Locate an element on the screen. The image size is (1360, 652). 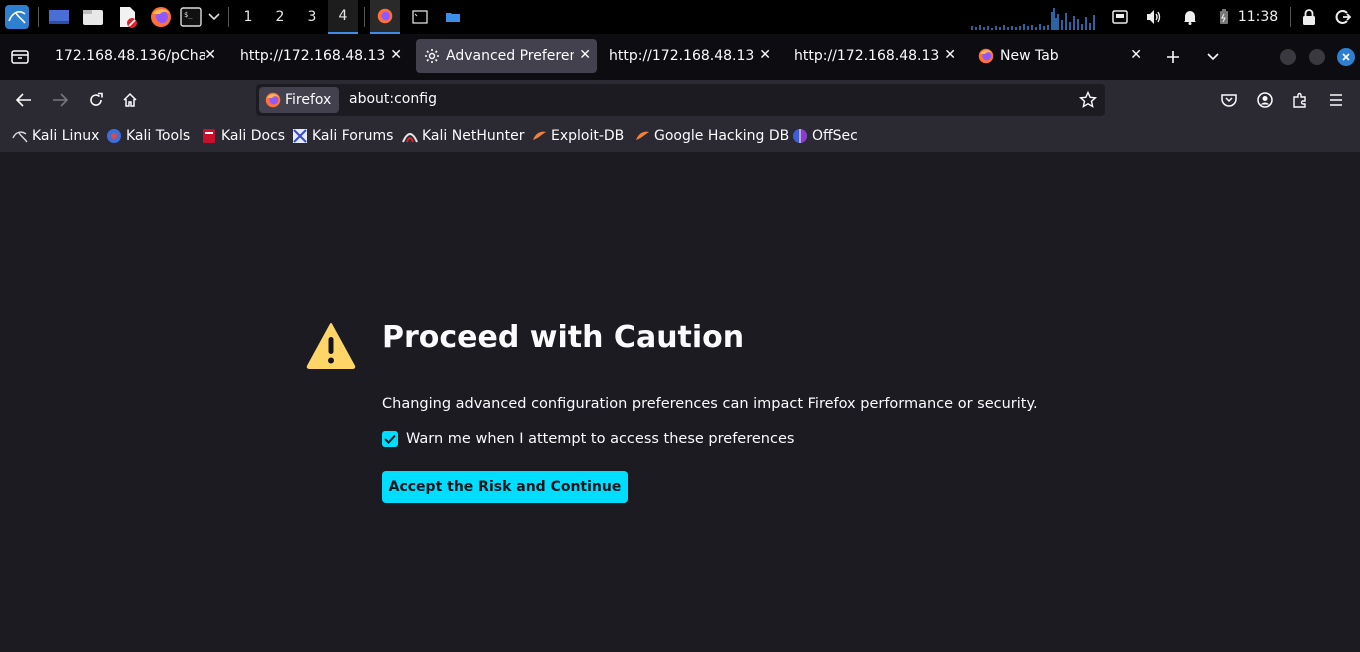
minimize-button is located at coordinates (1288, 57).